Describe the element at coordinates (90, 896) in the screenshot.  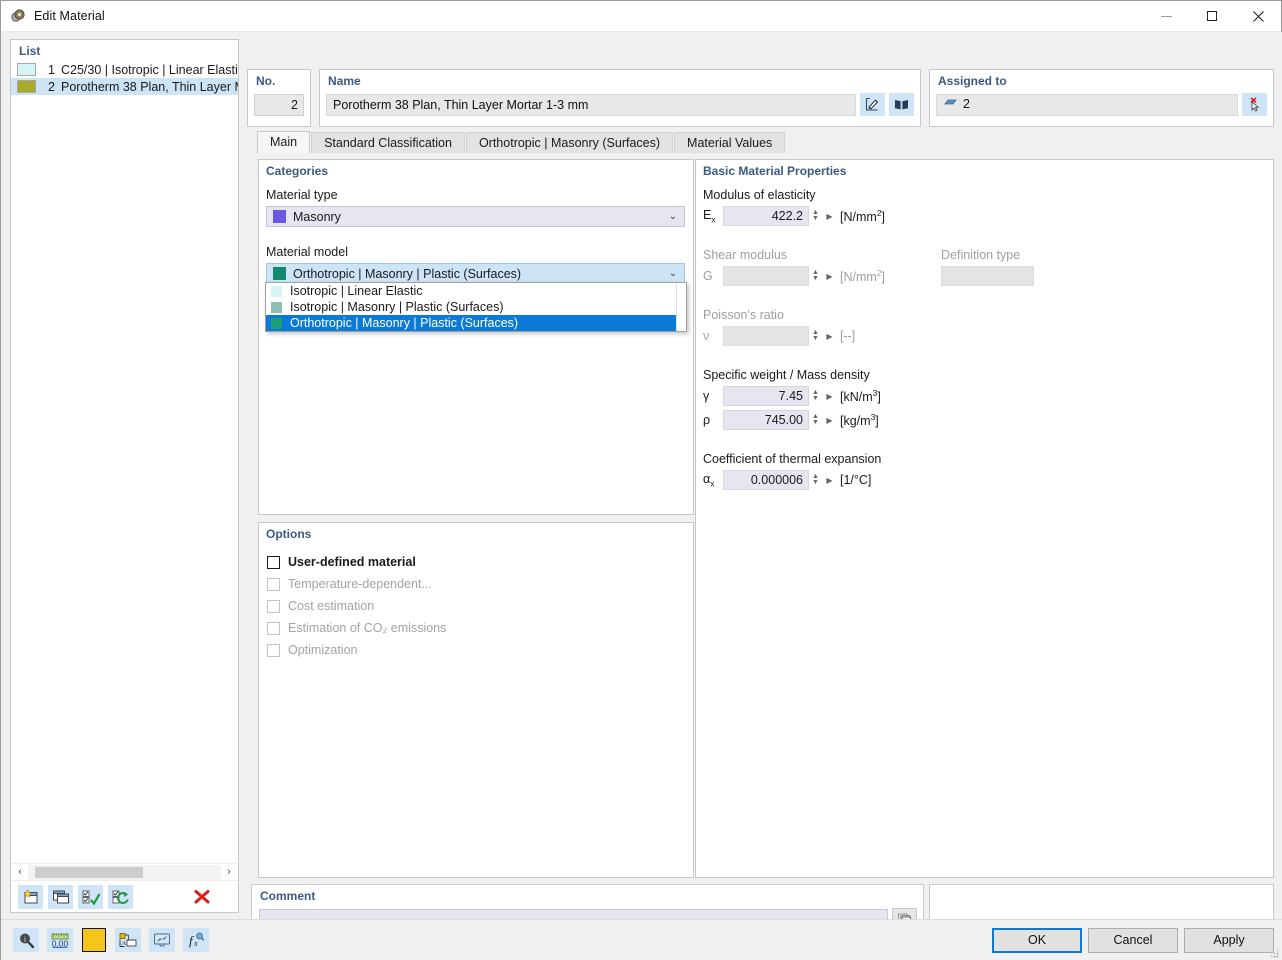
I see `select-all-button` at that location.